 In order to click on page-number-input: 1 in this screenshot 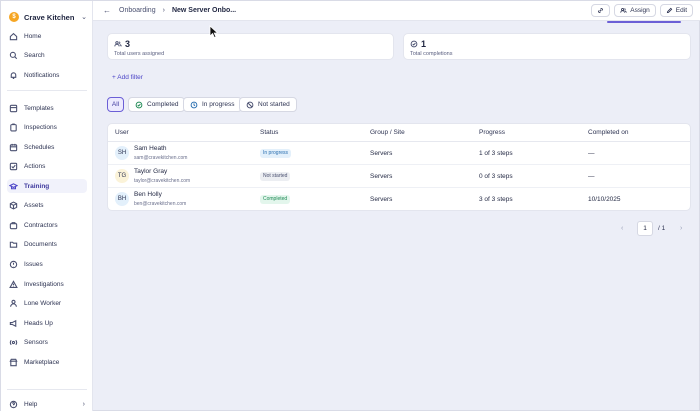, I will do `click(645, 228)`.